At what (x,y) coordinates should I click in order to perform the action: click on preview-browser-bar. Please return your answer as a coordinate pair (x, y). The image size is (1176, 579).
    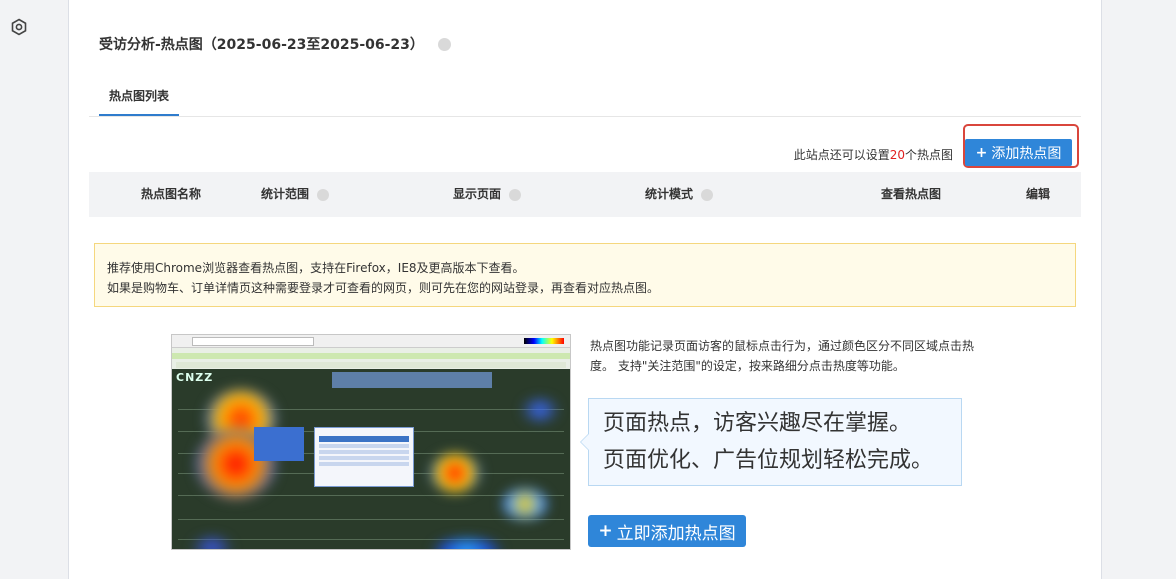
    Looking at the image, I should click on (371, 341).